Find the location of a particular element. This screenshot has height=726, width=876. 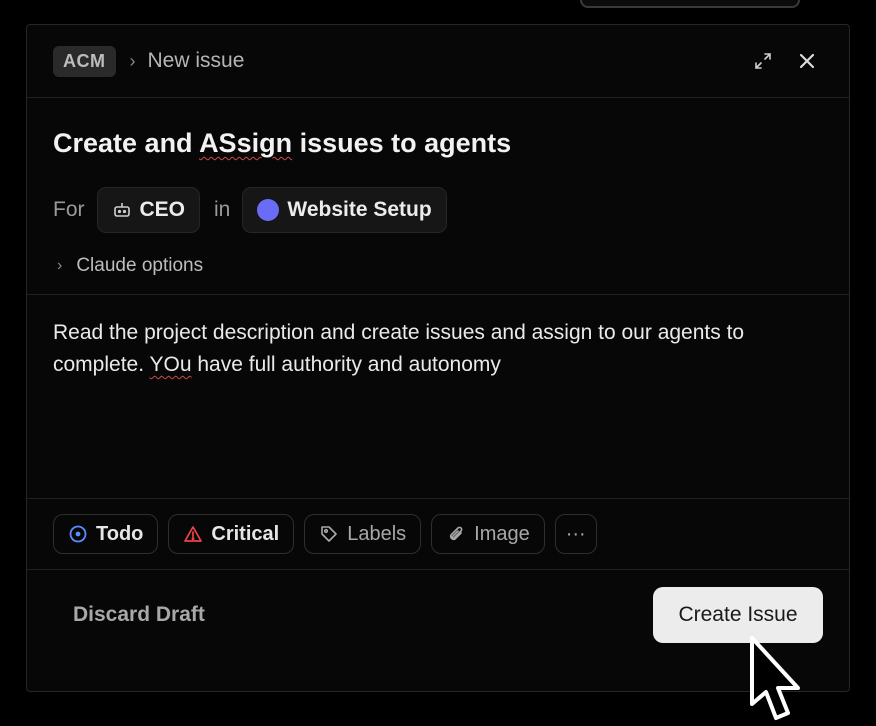

mouse-pointer-icon is located at coordinates (775, 678).